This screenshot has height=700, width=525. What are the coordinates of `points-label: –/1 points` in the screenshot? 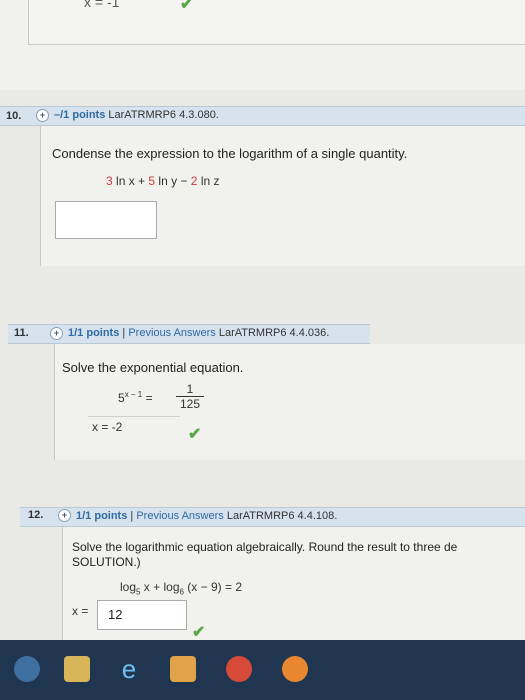 It's located at (80, 115).